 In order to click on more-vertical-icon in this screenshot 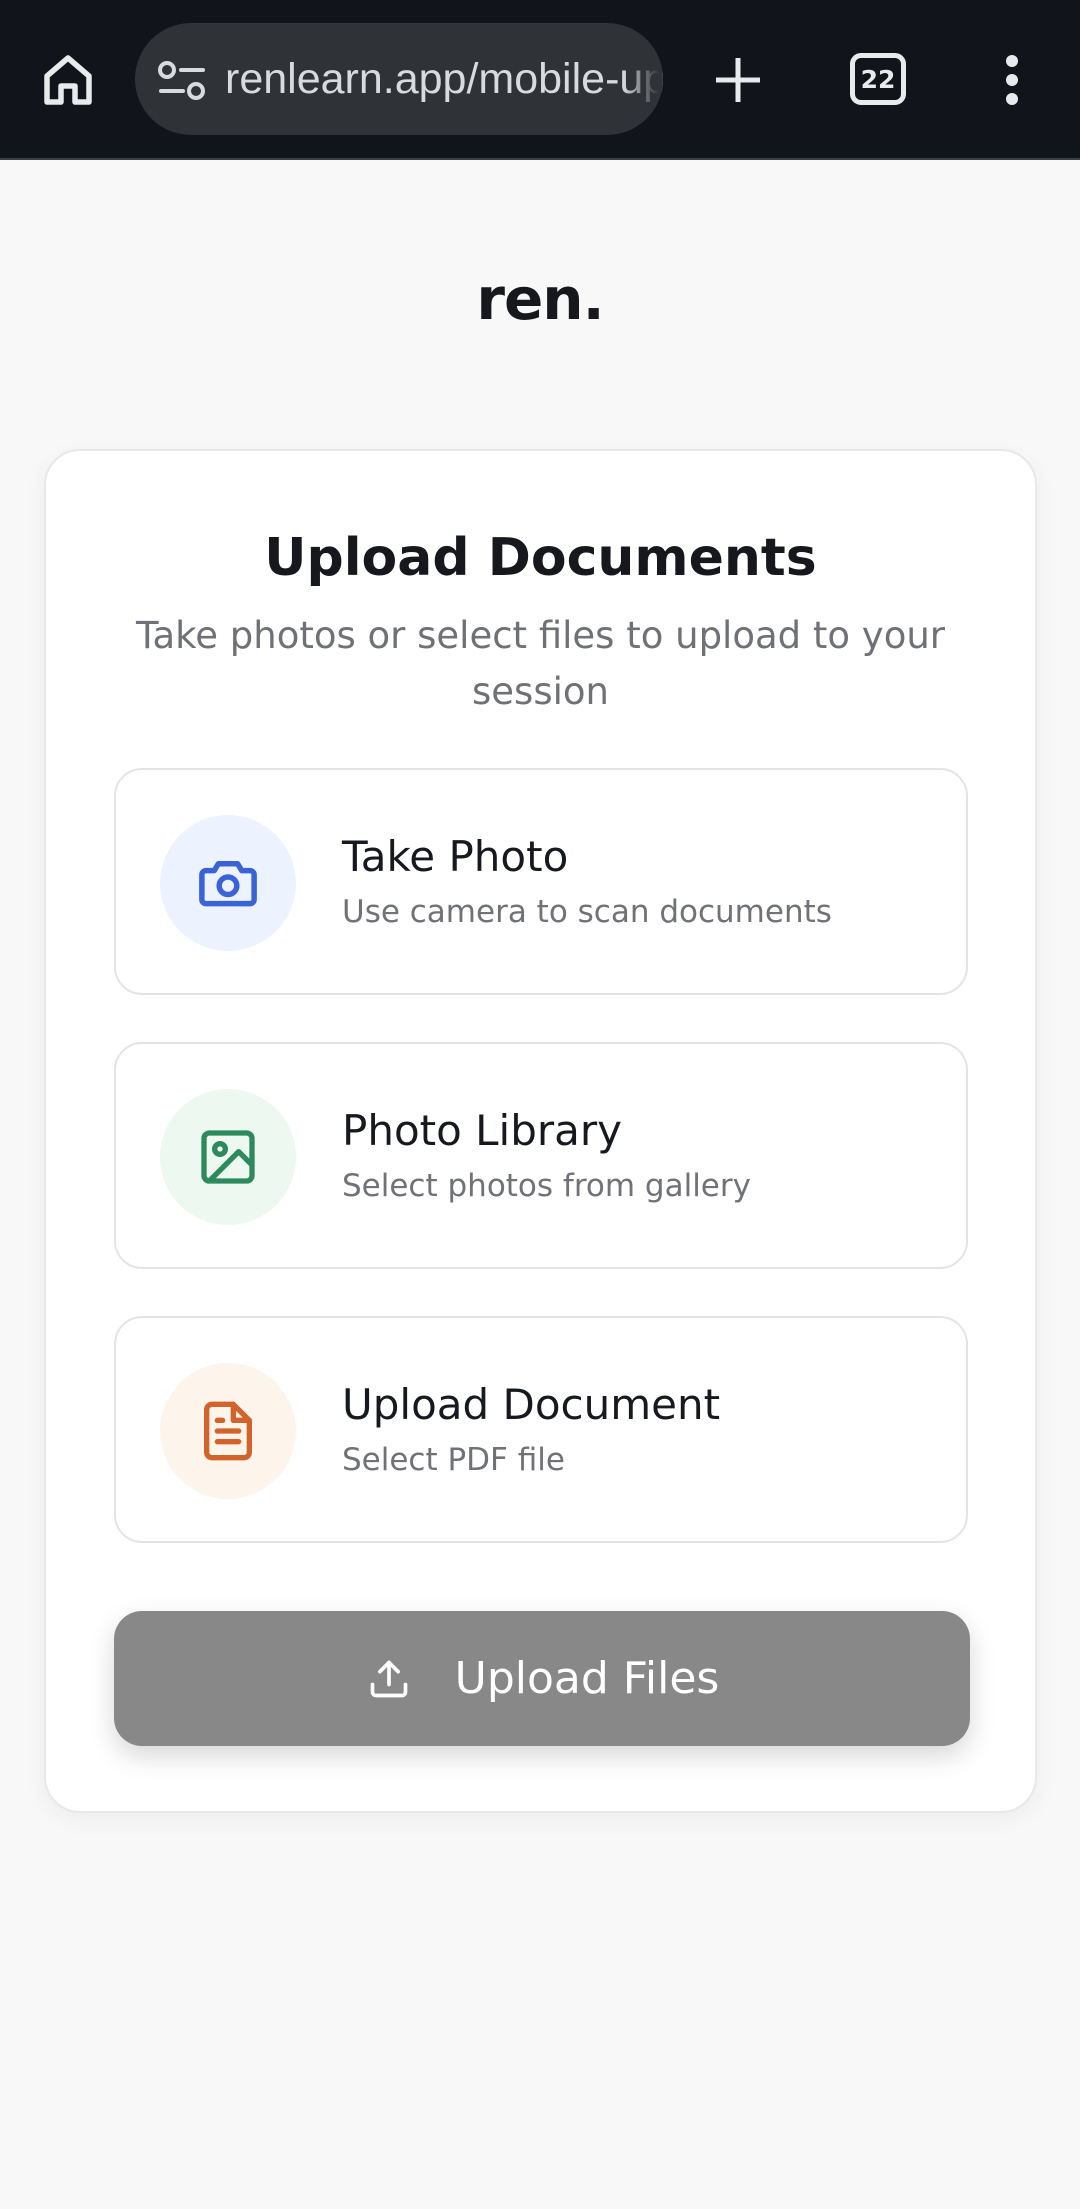, I will do `click(1012, 80)`.